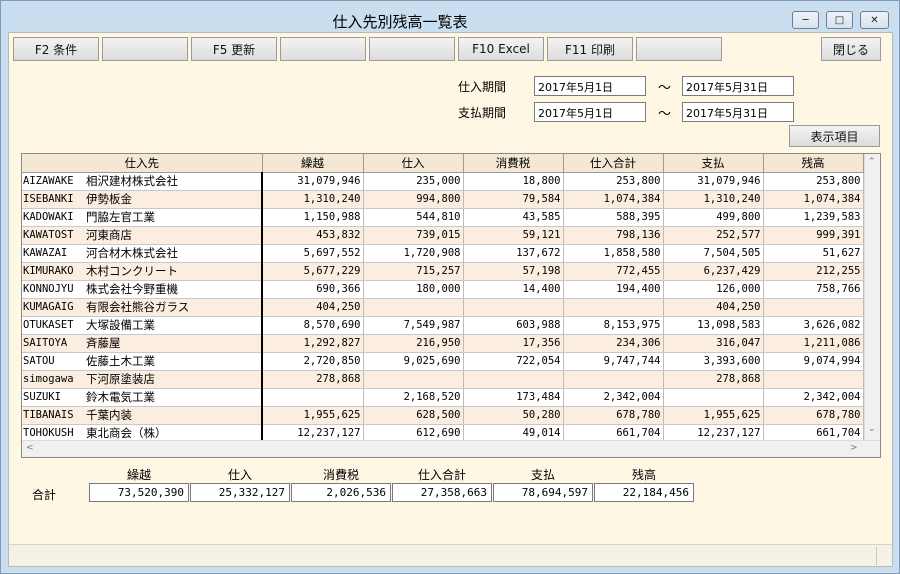 Image resolution: width=900 pixels, height=574 pixels. I want to click on f11-print-button: F11 印刷, so click(590, 49).